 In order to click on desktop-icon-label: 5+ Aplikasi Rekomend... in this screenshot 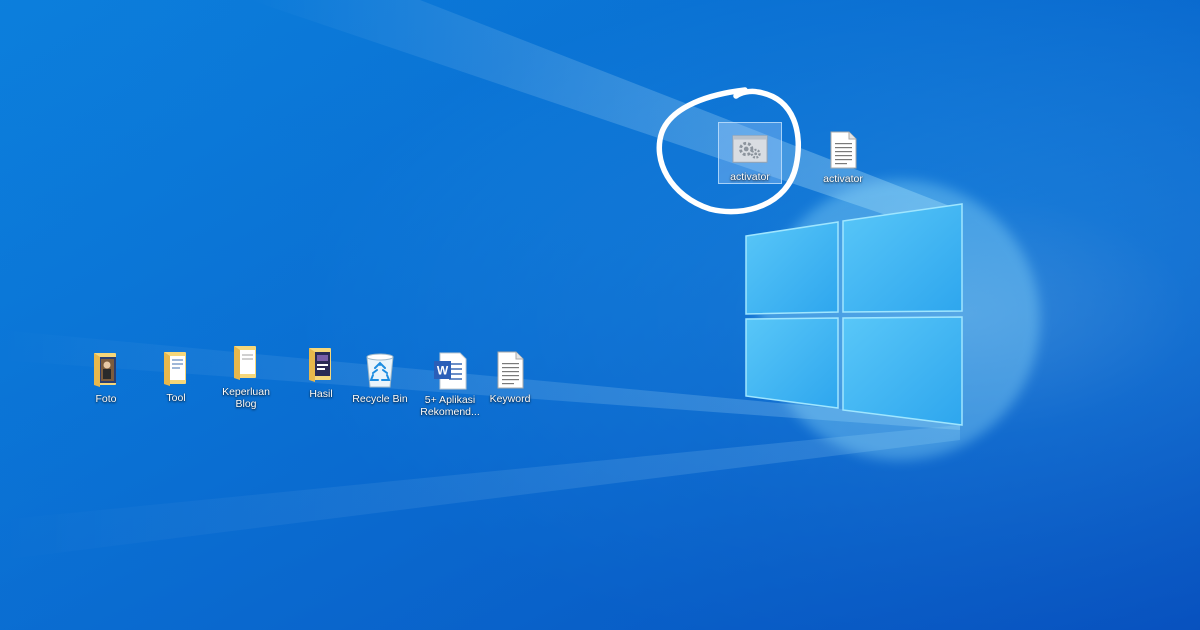, I will do `click(450, 406)`.